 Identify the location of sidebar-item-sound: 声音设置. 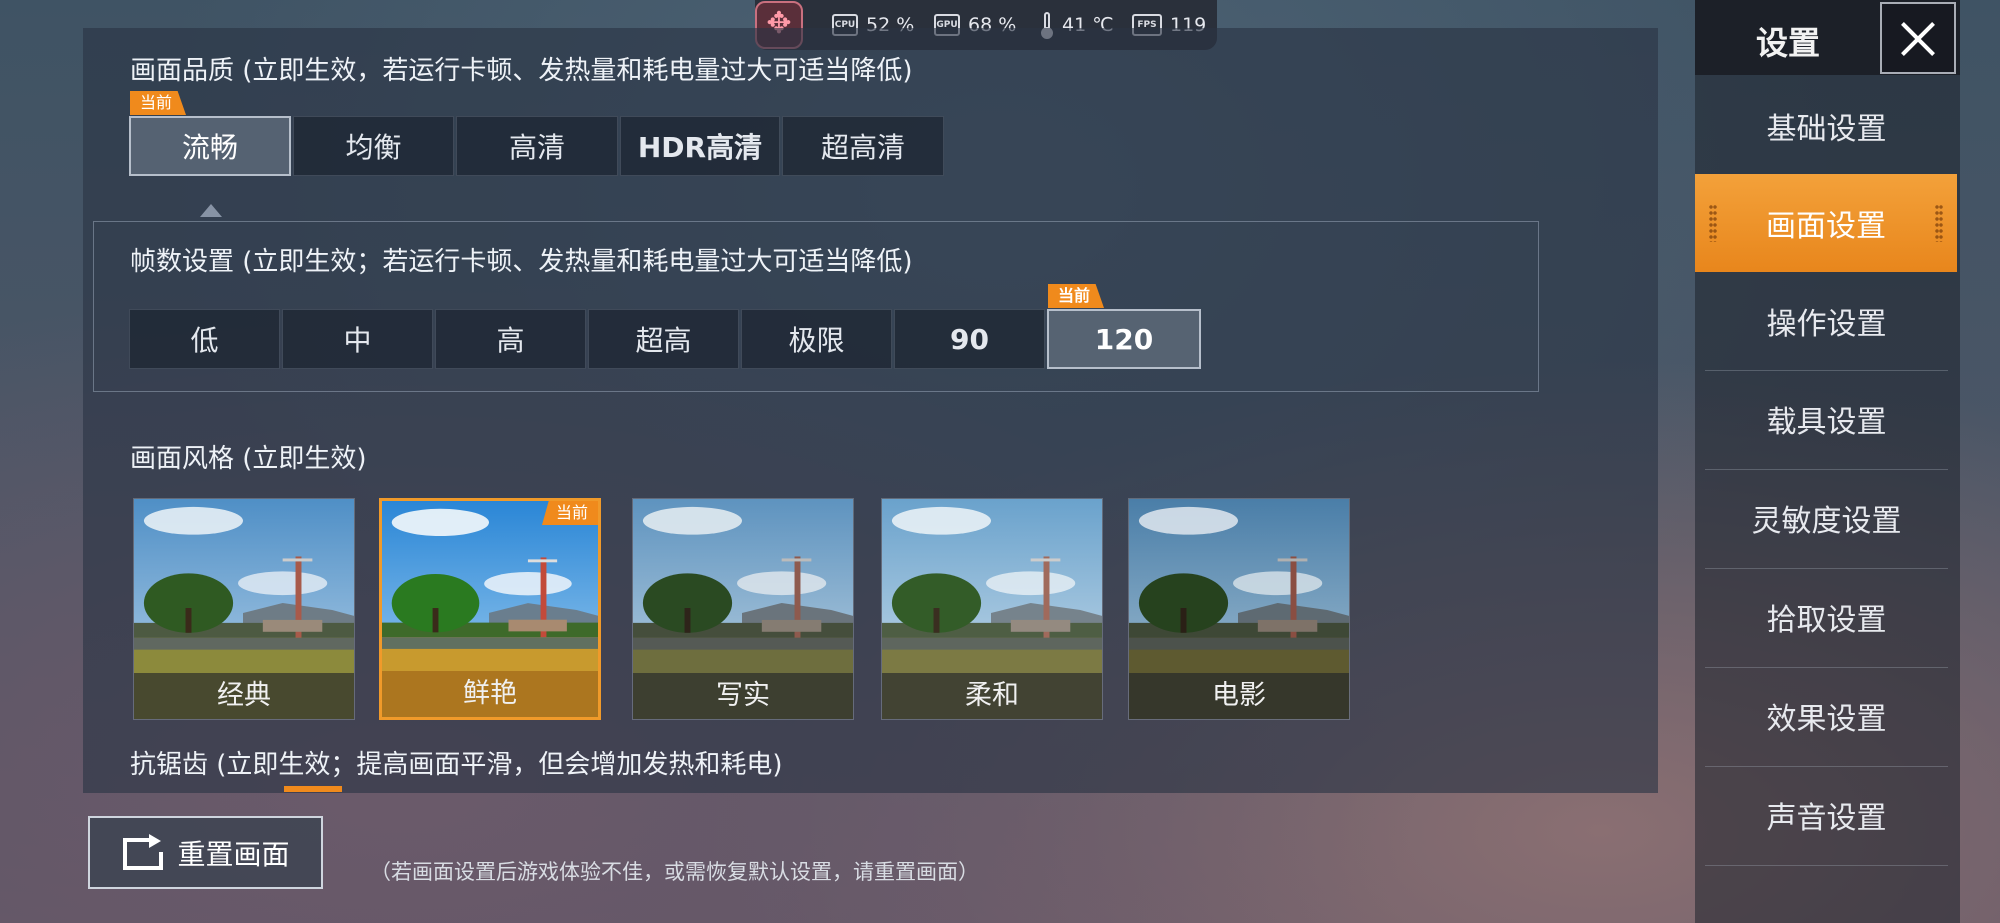
(1826, 815).